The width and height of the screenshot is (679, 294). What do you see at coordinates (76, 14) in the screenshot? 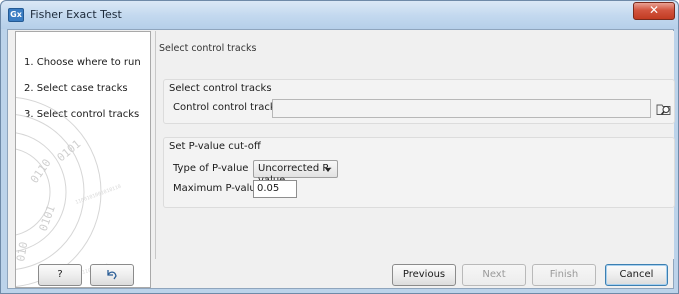
I see `window-title: Fisher Exact Test` at bounding box center [76, 14].